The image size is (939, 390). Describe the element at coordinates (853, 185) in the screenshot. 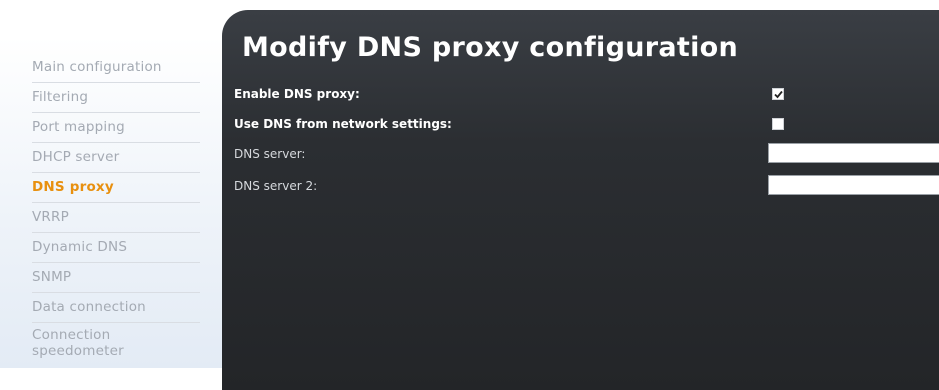

I see `dns-server-2-input` at that location.